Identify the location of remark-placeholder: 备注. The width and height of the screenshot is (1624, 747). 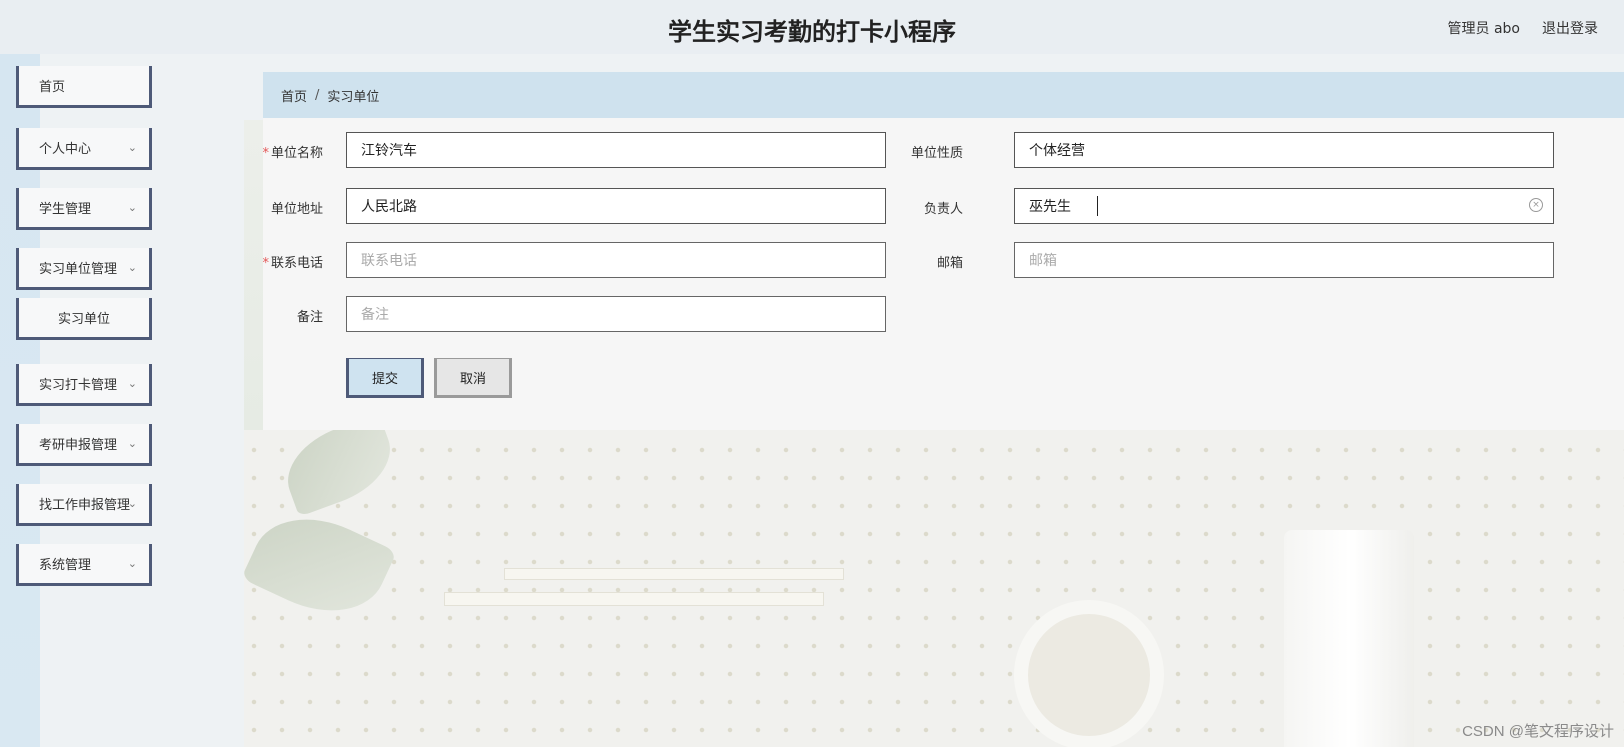
(375, 315).